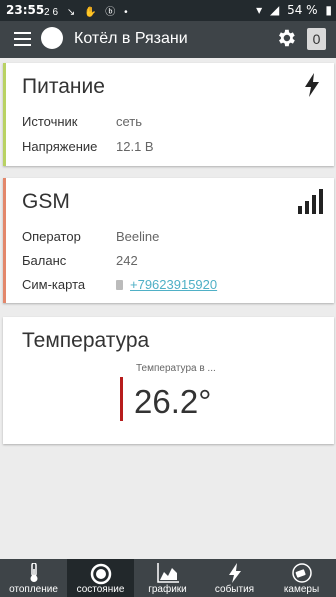 The height and width of the screenshot is (597, 336). Describe the element at coordinates (138, 236) in the screenshot. I see `gsm-operator-value: Beeline` at that location.